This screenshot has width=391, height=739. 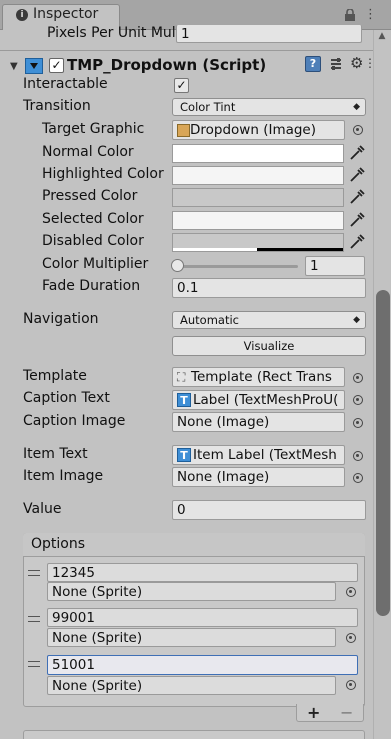 What do you see at coordinates (258, 242) in the screenshot?
I see `disabled-color-field` at bounding box center [258, 242].